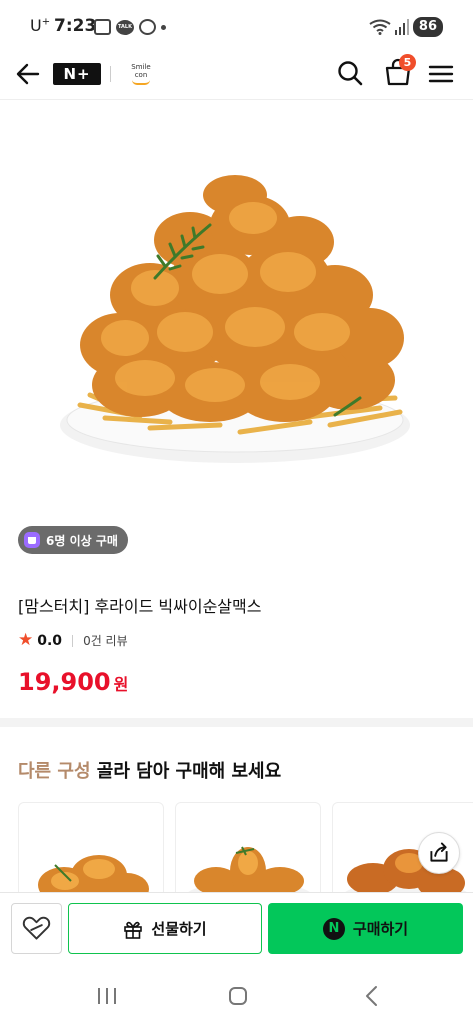  I want to click on nplus-store-logo: N+, so click(77, 74).